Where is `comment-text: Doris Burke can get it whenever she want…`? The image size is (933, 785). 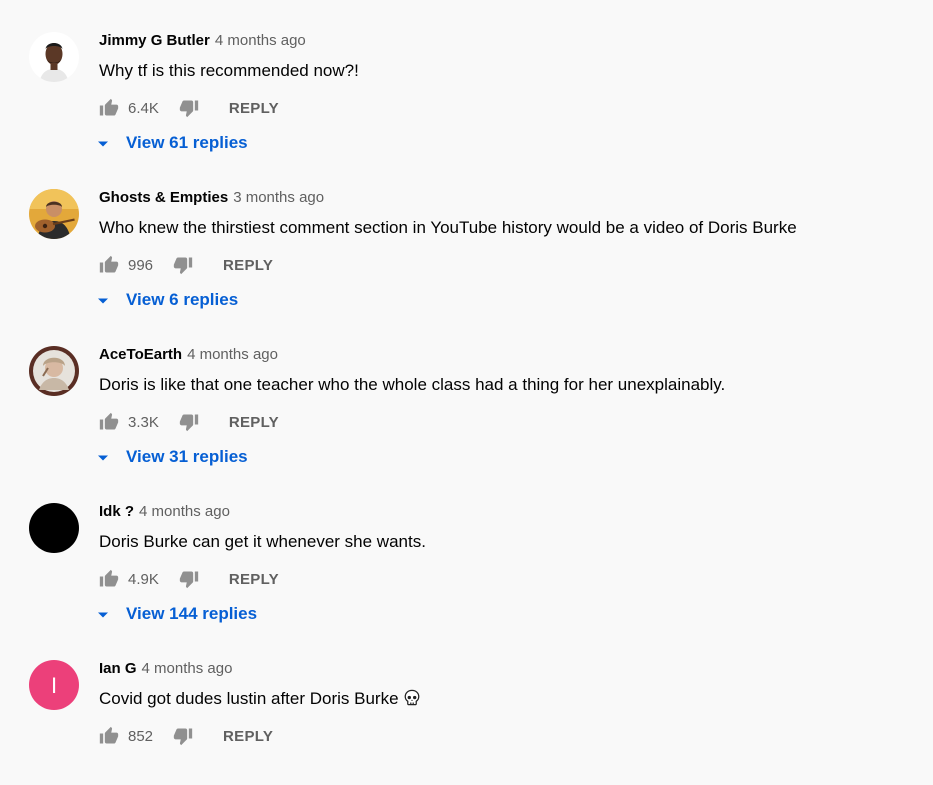 comment-text: Doris Burke can get it whenever she want… is located at coordinates (262, 542).